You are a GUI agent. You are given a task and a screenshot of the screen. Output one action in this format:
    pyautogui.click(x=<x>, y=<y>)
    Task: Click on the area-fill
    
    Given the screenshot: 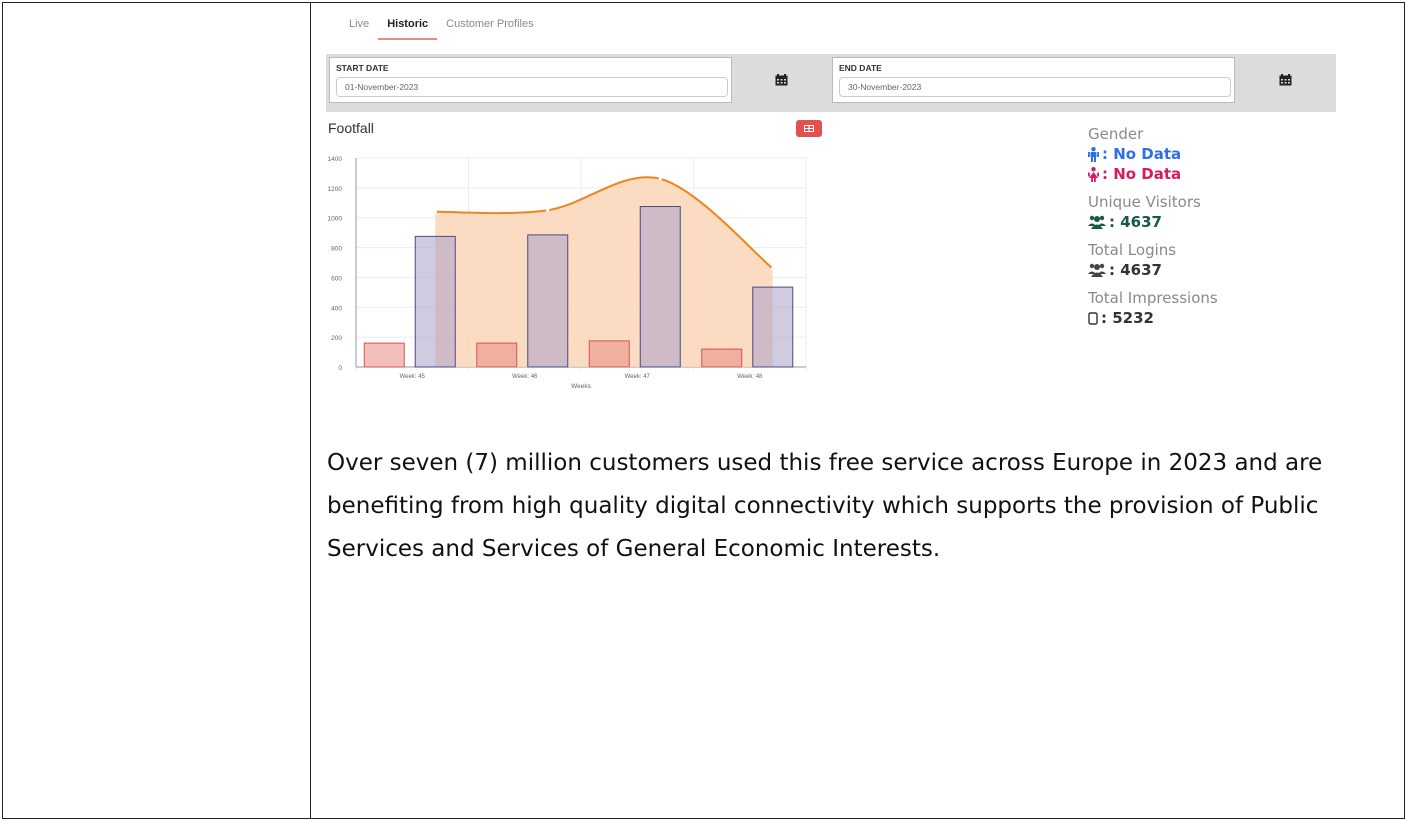 What is the action you would take?
    pyautogui.click(x=604, y=272)
    